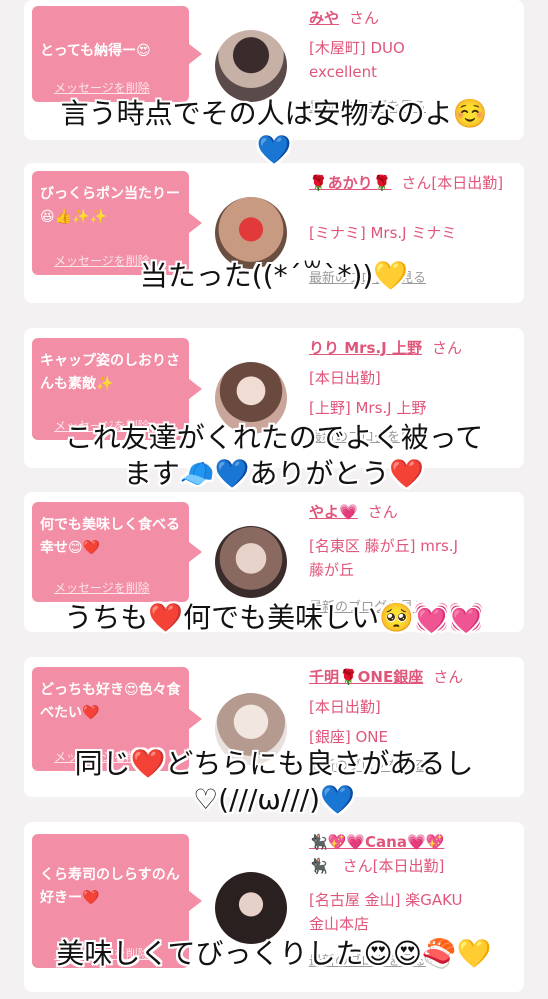  What do you see at coordinates (110, 205) in the screenshot?
I see `message-text: びっくらポン当たりー😆👍✨✨` at bounding box center [110, 205].